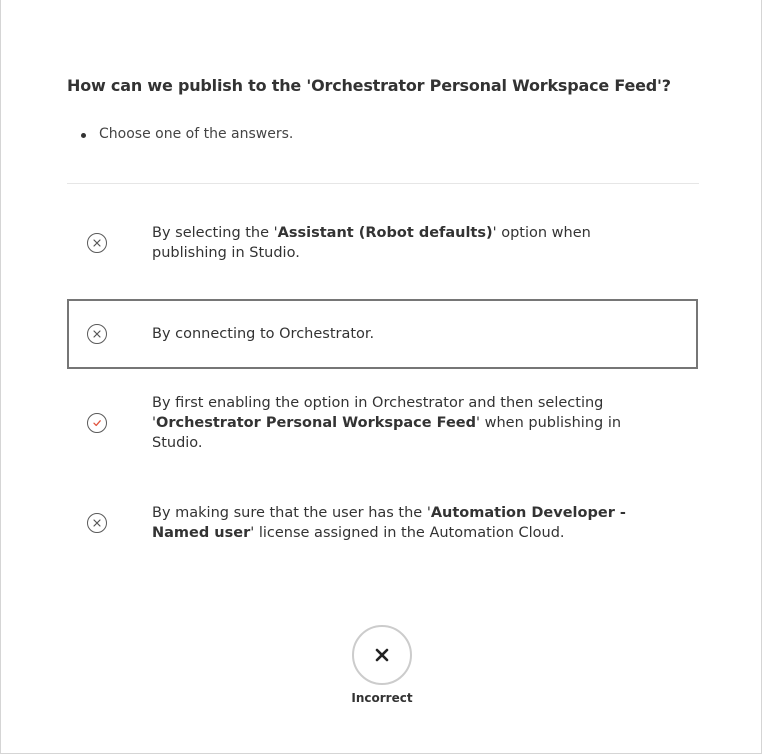 Image resolution: width=762 pixels, height=754 pixels. What do you see at coordinates (263, 334) in the screenshot?
I see `answer-text-pre: By connecting to Orchestrator.` at bounding box center [263, 334].